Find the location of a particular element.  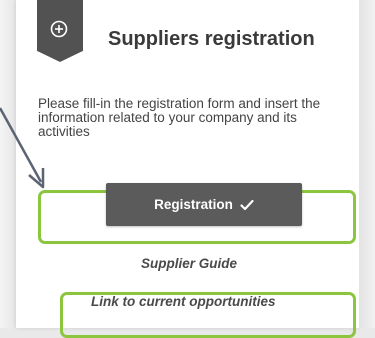

page-background-left is located at coordinates (8, 164).